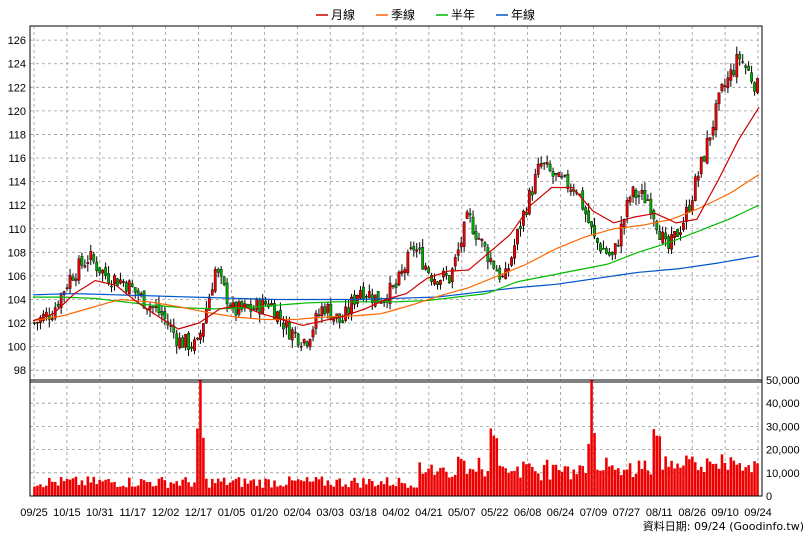 Image resolution: width=808 pixels, height=540 pixels. What do you see at coordinates (17, 348) in the screenshot?
I see `price-tick-label: 100` at bounding box center [17, 348].